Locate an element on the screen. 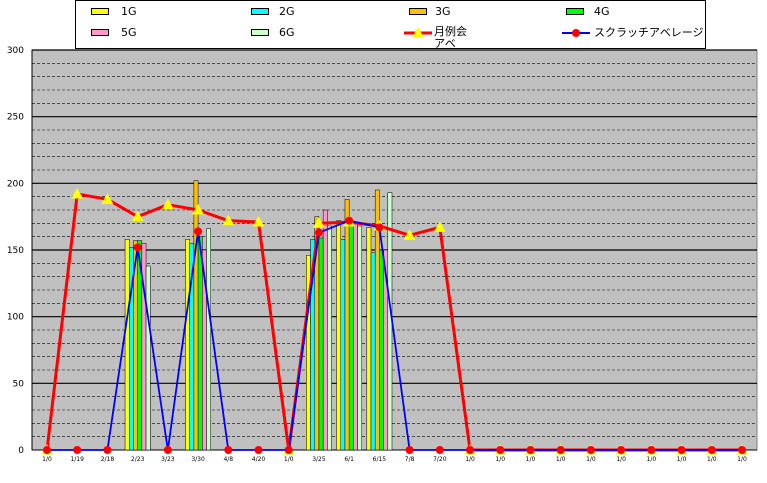  x-tick-label: 1/19 is located at coordinates (77, 459).